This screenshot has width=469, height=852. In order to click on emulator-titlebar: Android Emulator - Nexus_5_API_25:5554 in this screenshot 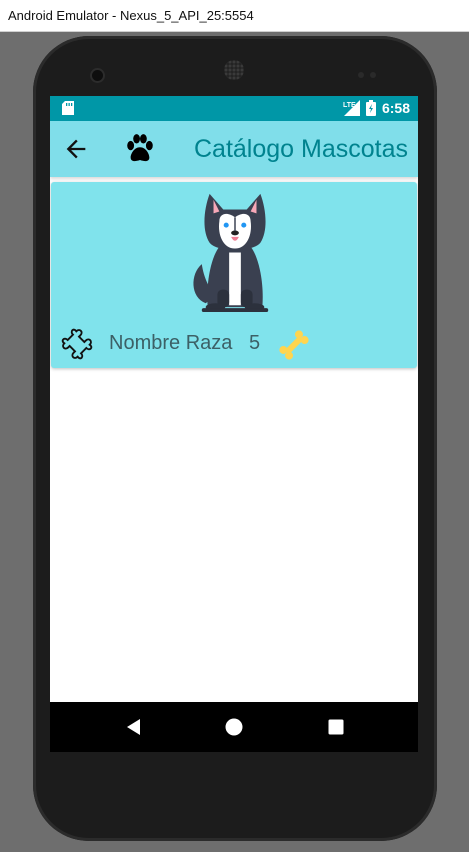, I will do `click(234, 16)`.